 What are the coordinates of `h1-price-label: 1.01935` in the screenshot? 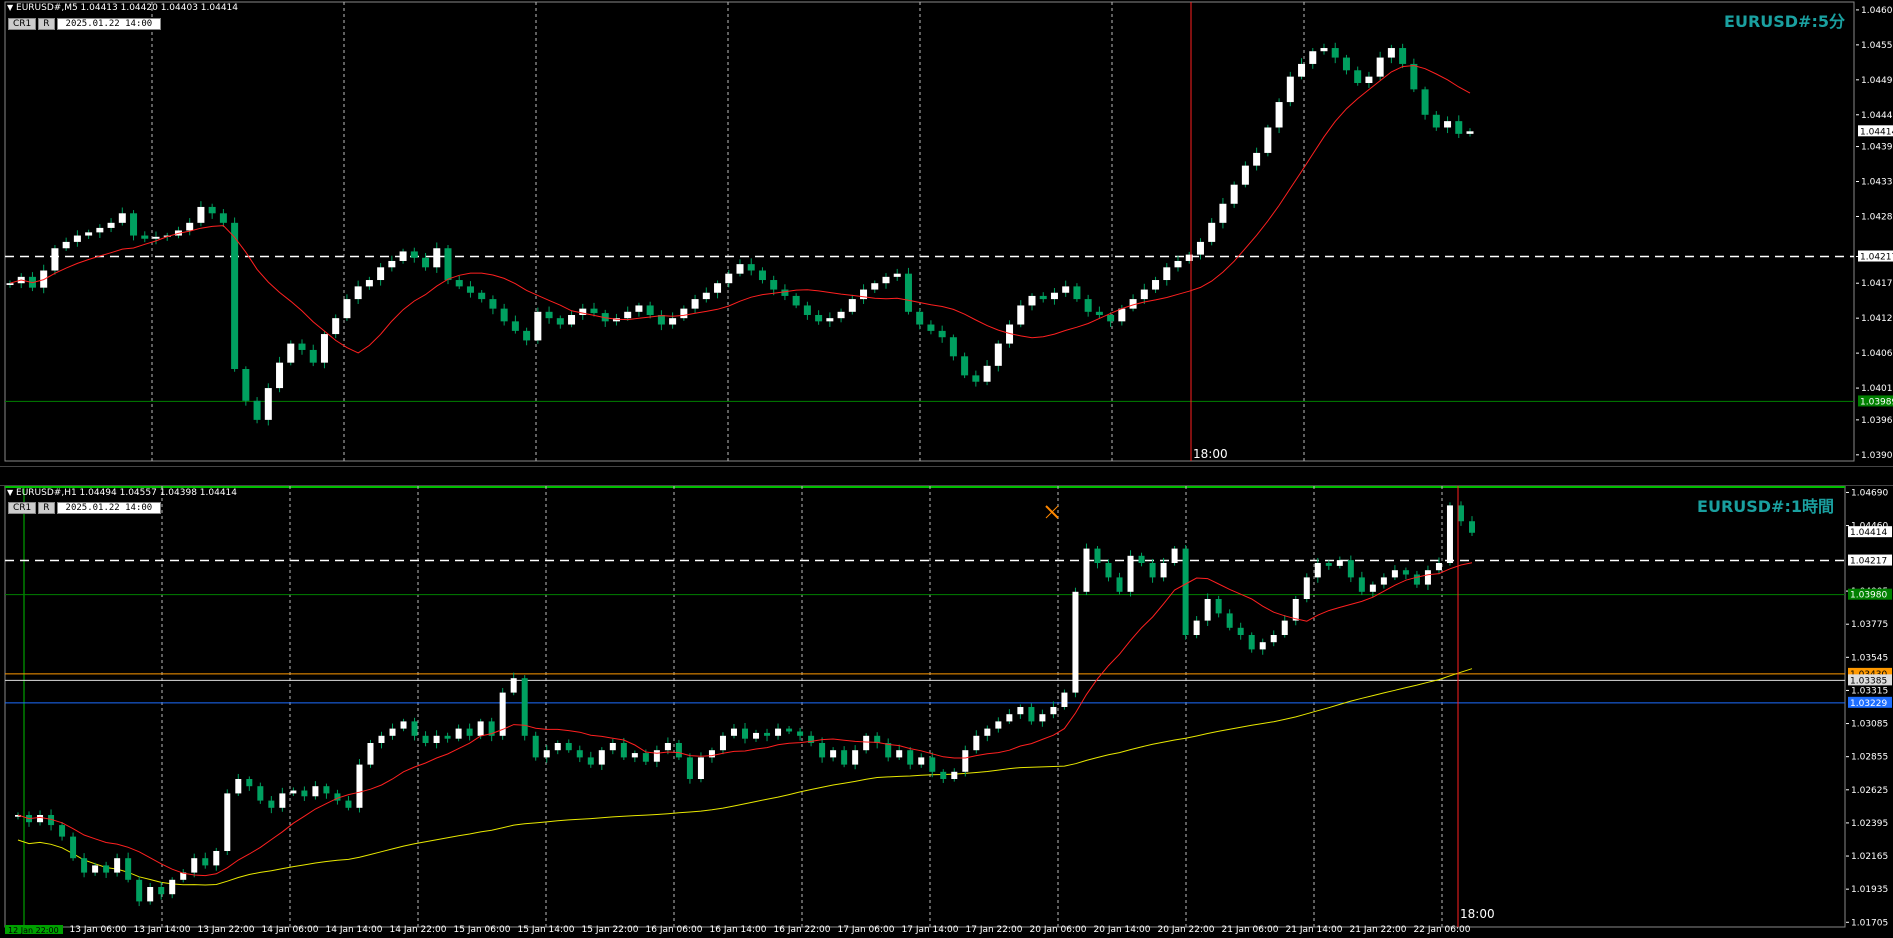 It's located at (1869, 890).